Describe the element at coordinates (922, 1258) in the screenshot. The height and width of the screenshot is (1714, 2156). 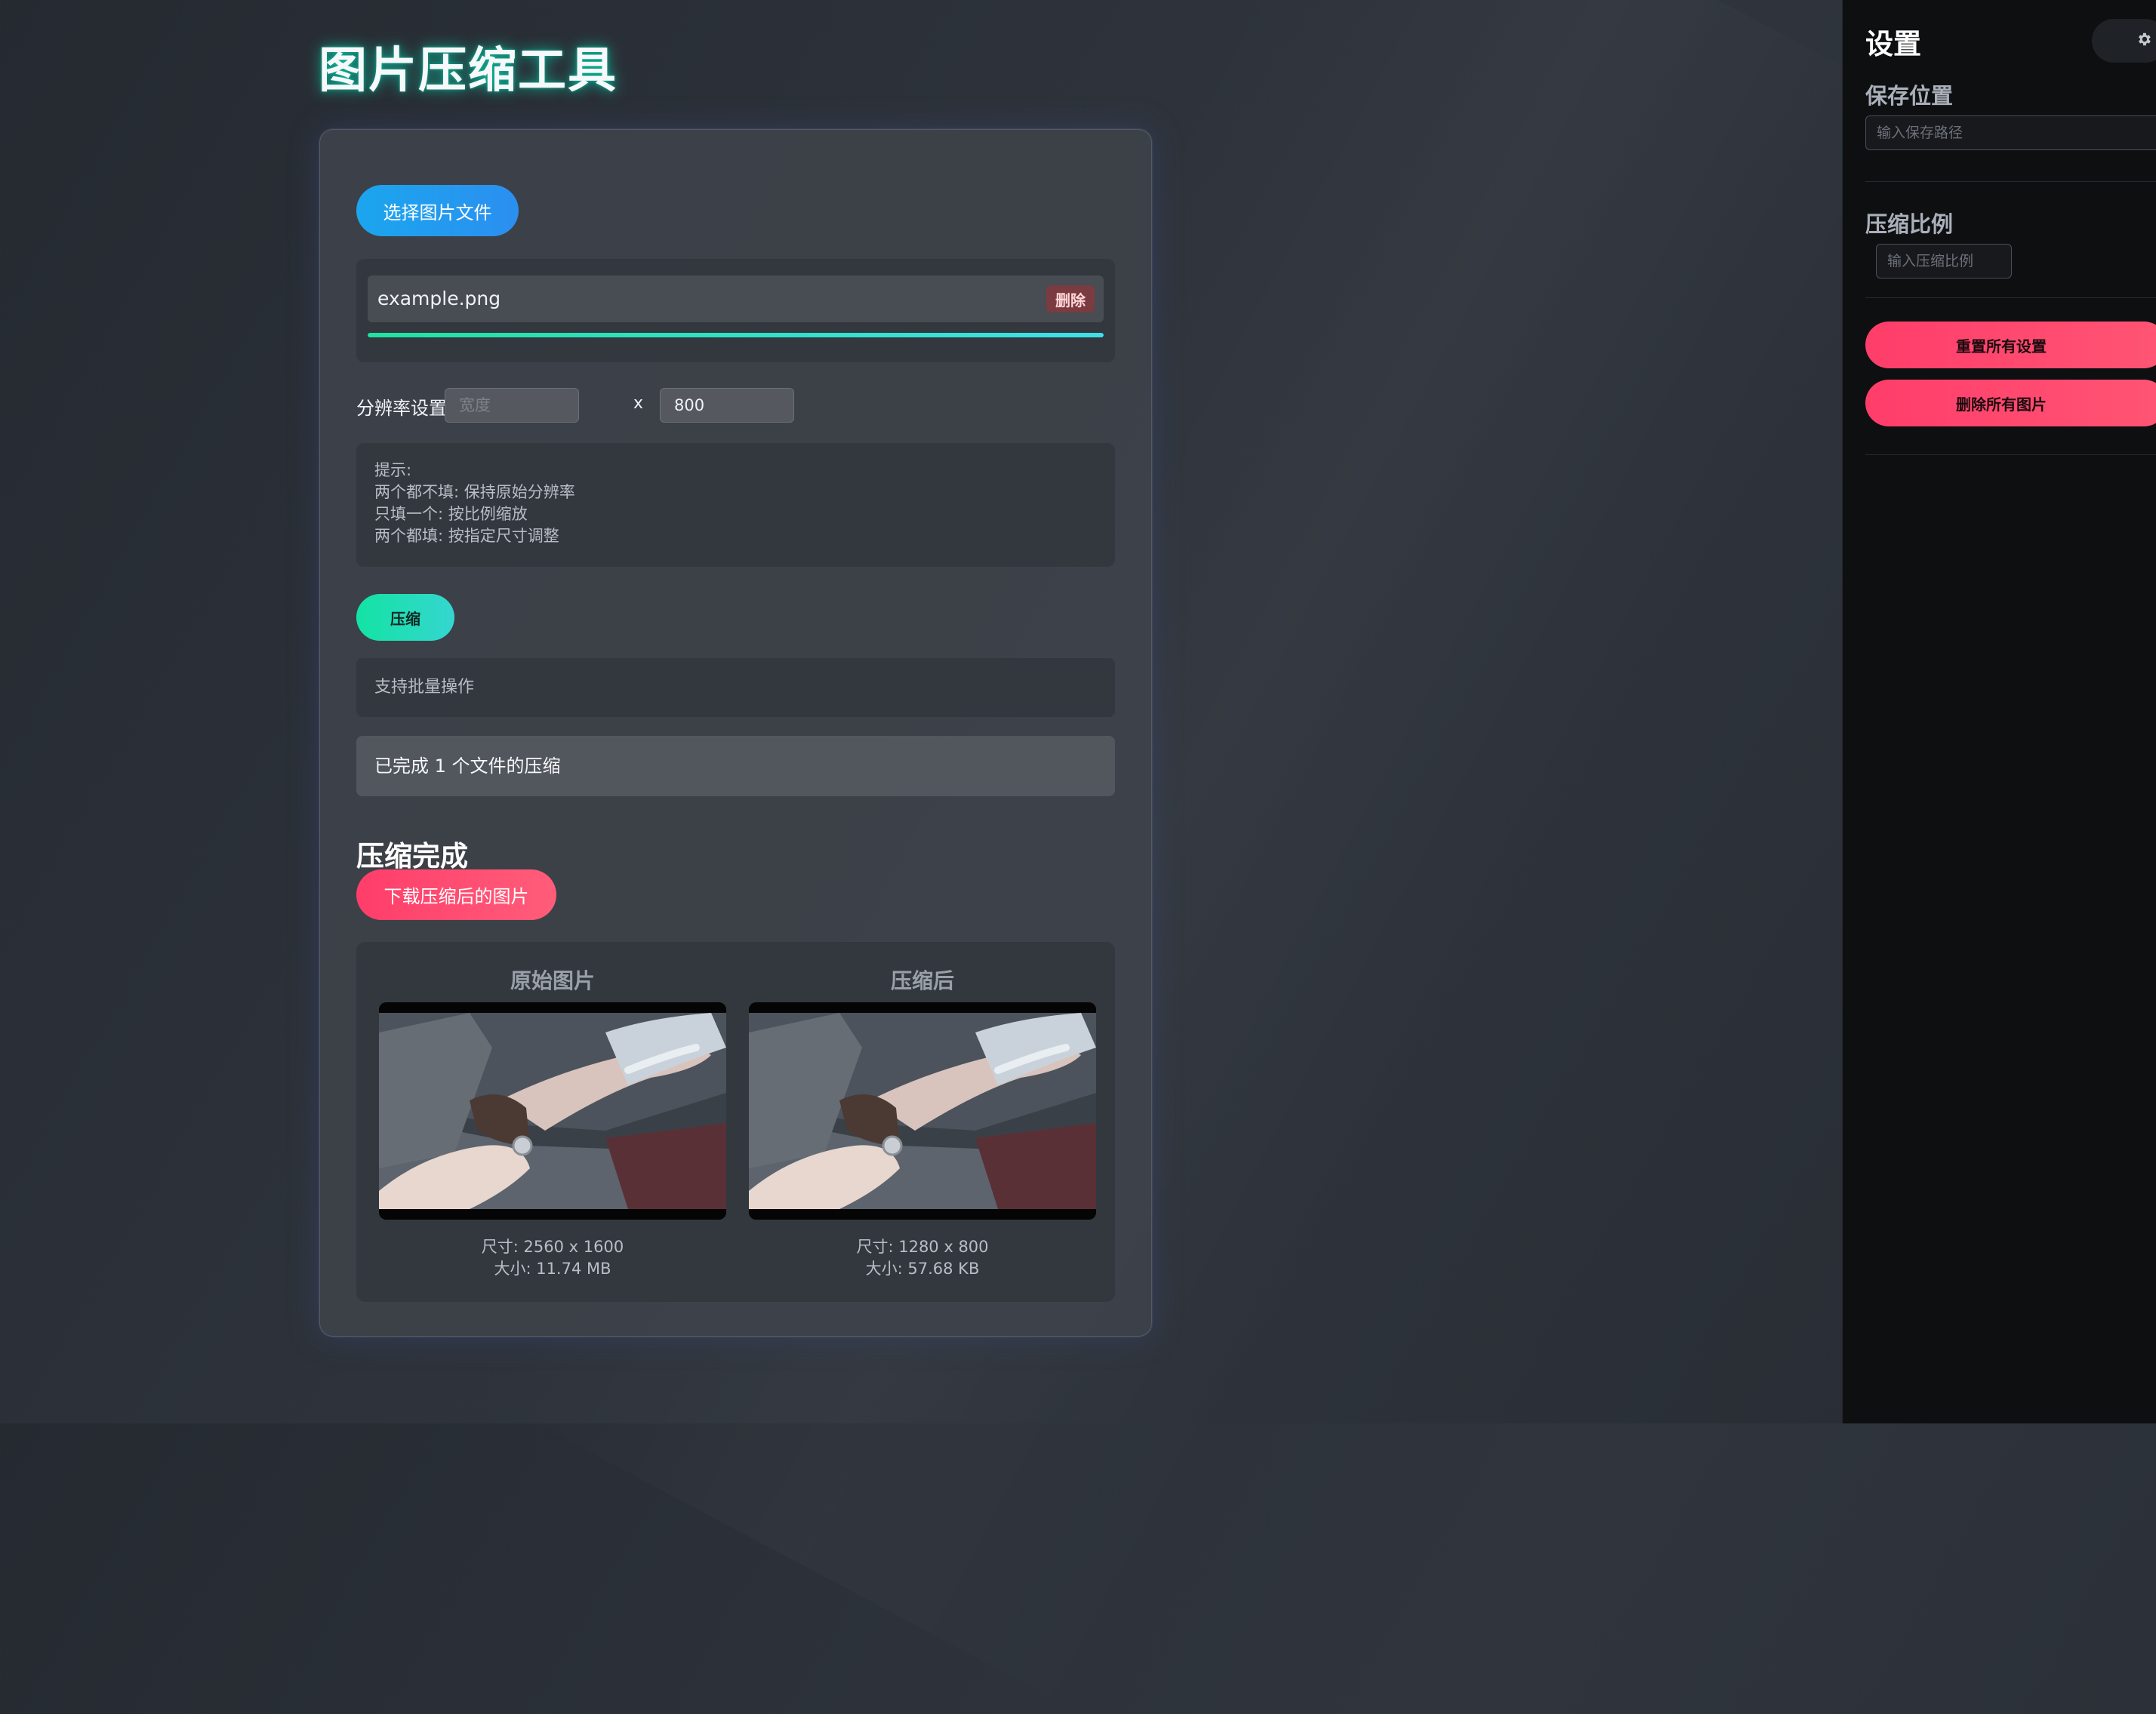
I see `compressed-image-info: 尺寸: 1280 x 800 大小: 57.68 KB` at that location.